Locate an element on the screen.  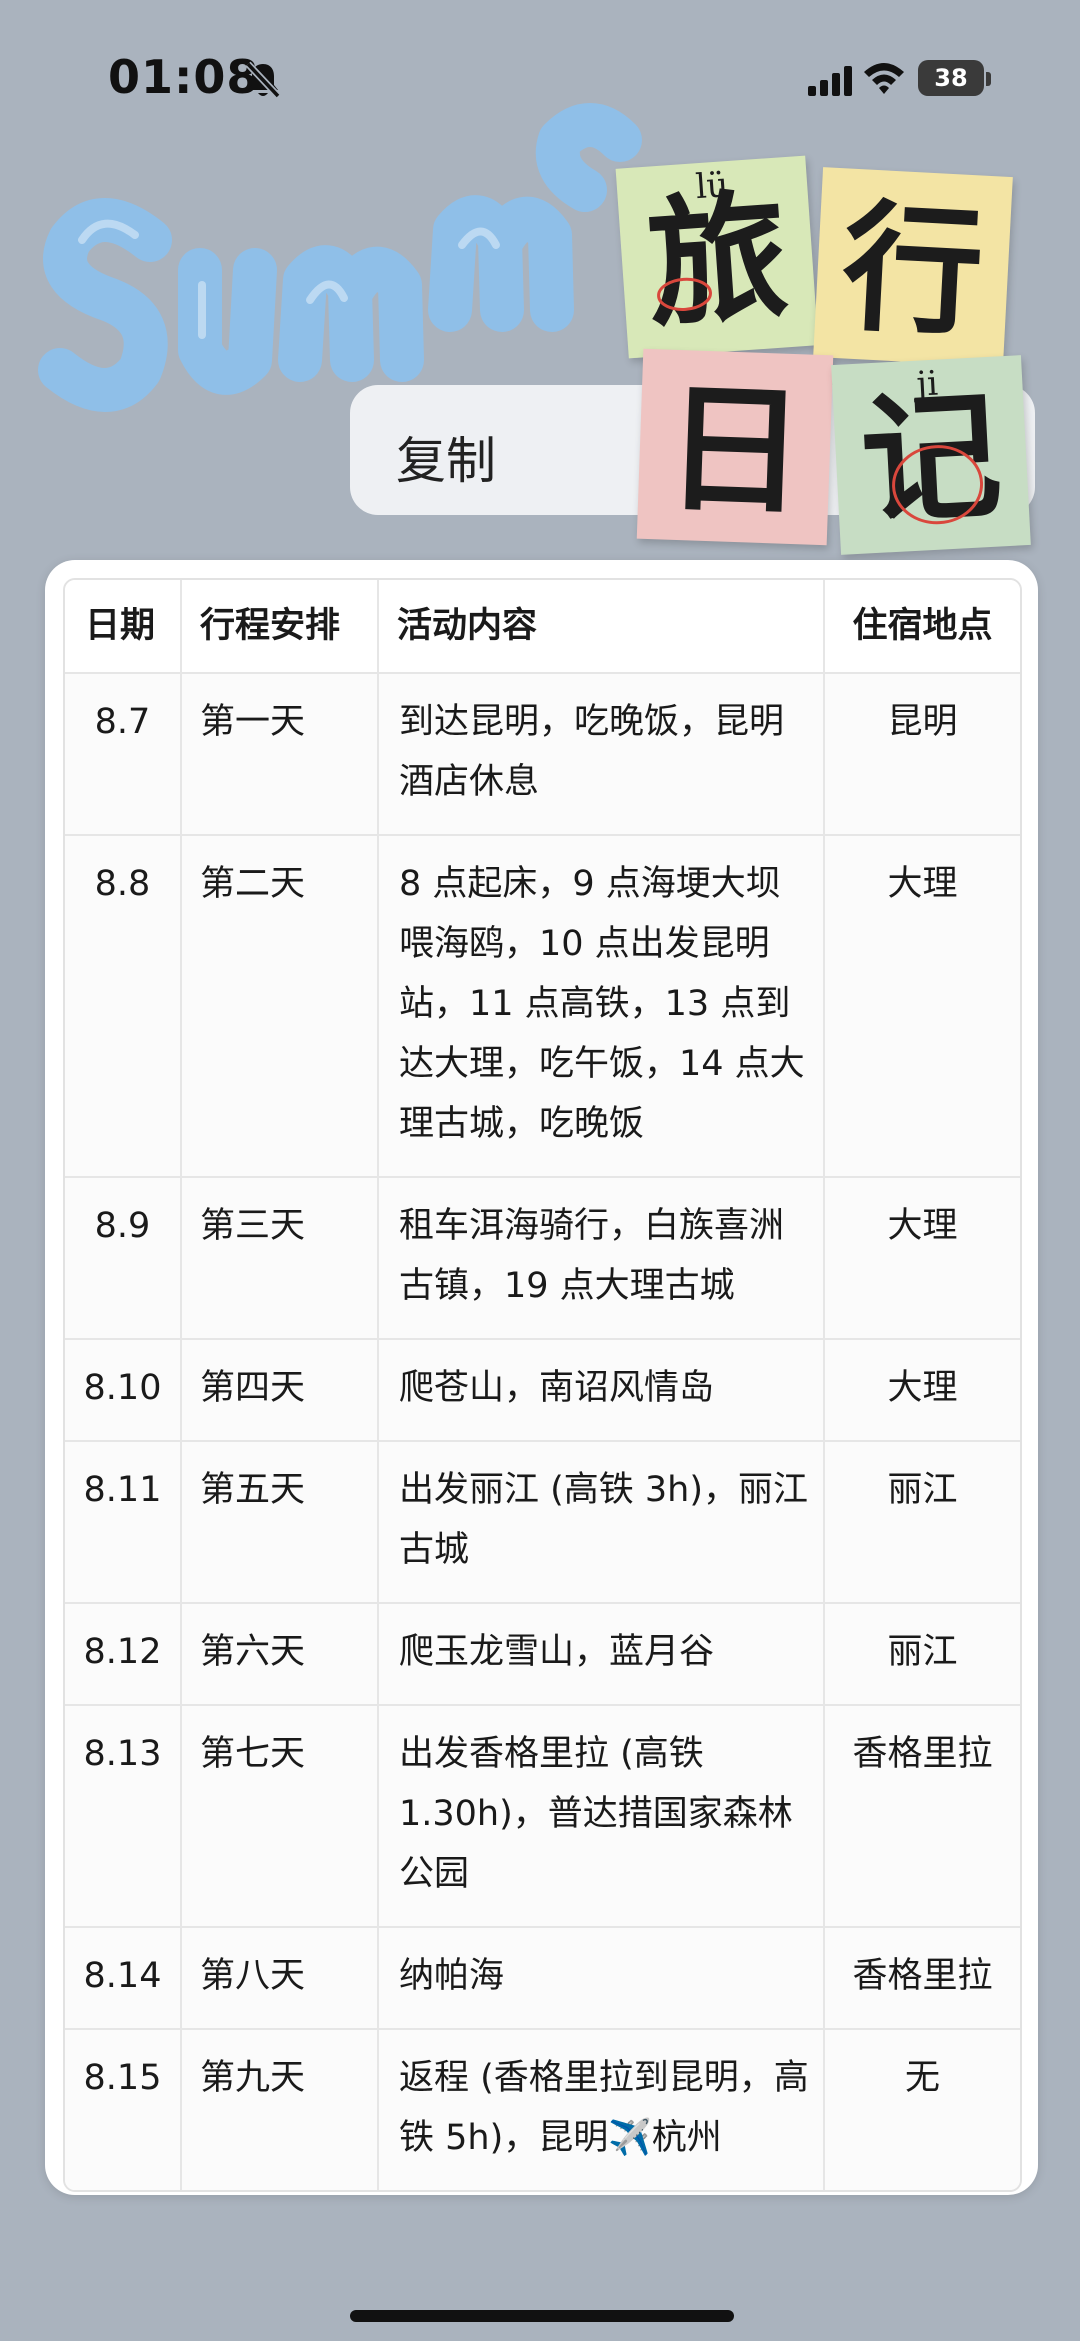
cell-activity: 纳帕海 is located at coordinates (601, 1978).